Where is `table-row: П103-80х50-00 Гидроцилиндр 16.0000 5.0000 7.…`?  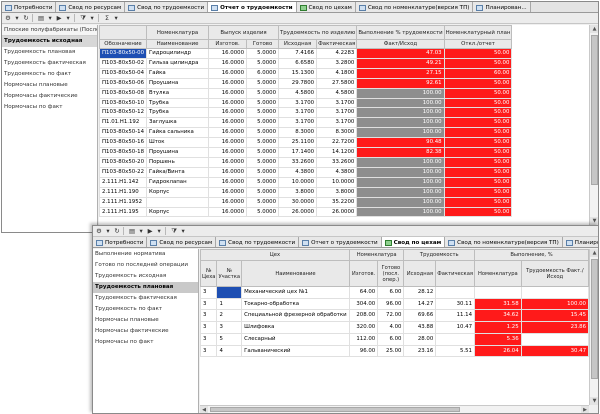 table-row: П103-80х50-00 Гидроцилиндр 16.0000 5.0000 7.… is located at coordinates (306, 53).